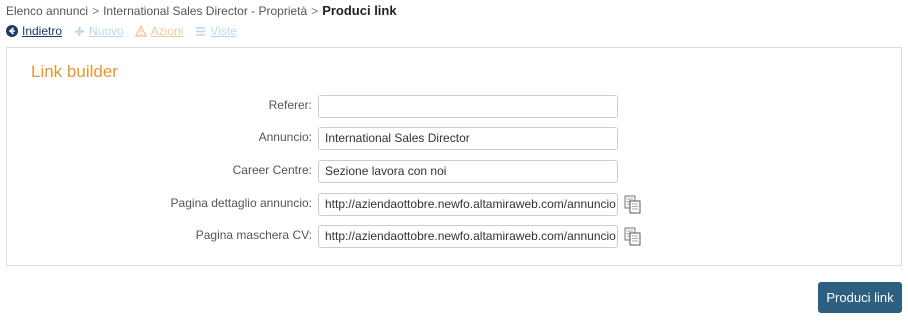 This screenshot has height=323, width=908. I want to click on referer-input, so click(468, 106).